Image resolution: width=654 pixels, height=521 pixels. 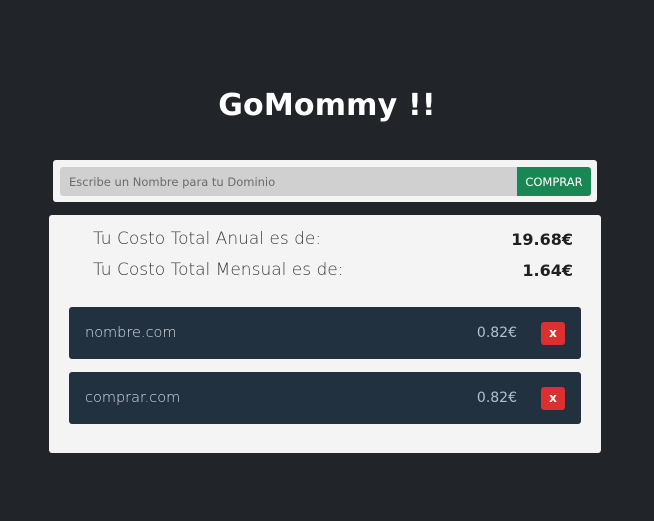 I want to click on monthly-cost-label: Tu Costo Total Mensual es de:, so click(x=218, y=270).